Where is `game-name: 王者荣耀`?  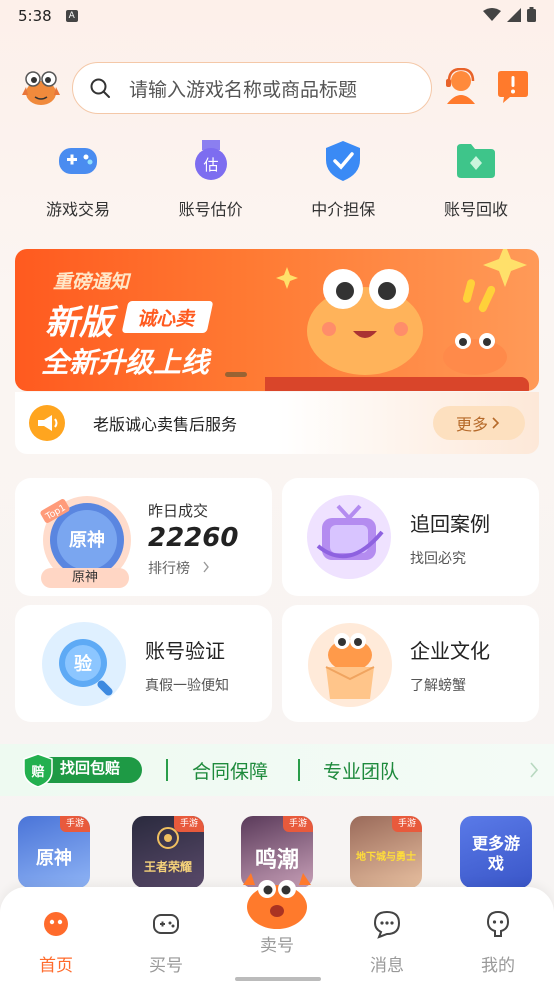
game-name: 王者荣耀 is located at coordinates (167, 867).